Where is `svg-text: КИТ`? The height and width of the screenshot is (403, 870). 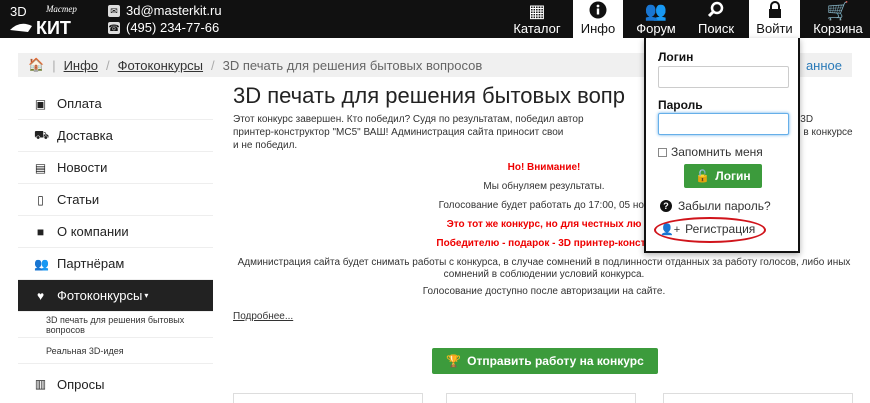
svg-text: КИТ is located at coordinates (53, 27).